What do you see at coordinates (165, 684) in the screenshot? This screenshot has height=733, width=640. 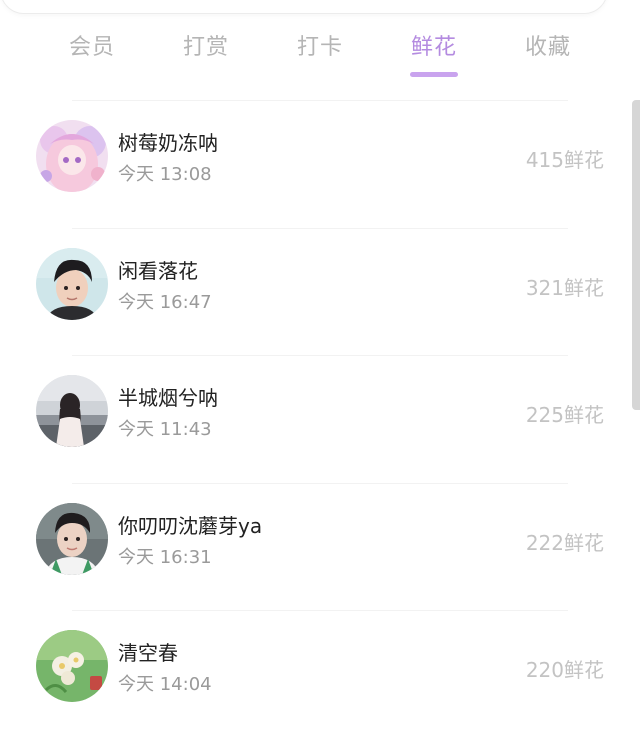 I see `timestamp: 今天 14:04` at bounding box center [165, 684].